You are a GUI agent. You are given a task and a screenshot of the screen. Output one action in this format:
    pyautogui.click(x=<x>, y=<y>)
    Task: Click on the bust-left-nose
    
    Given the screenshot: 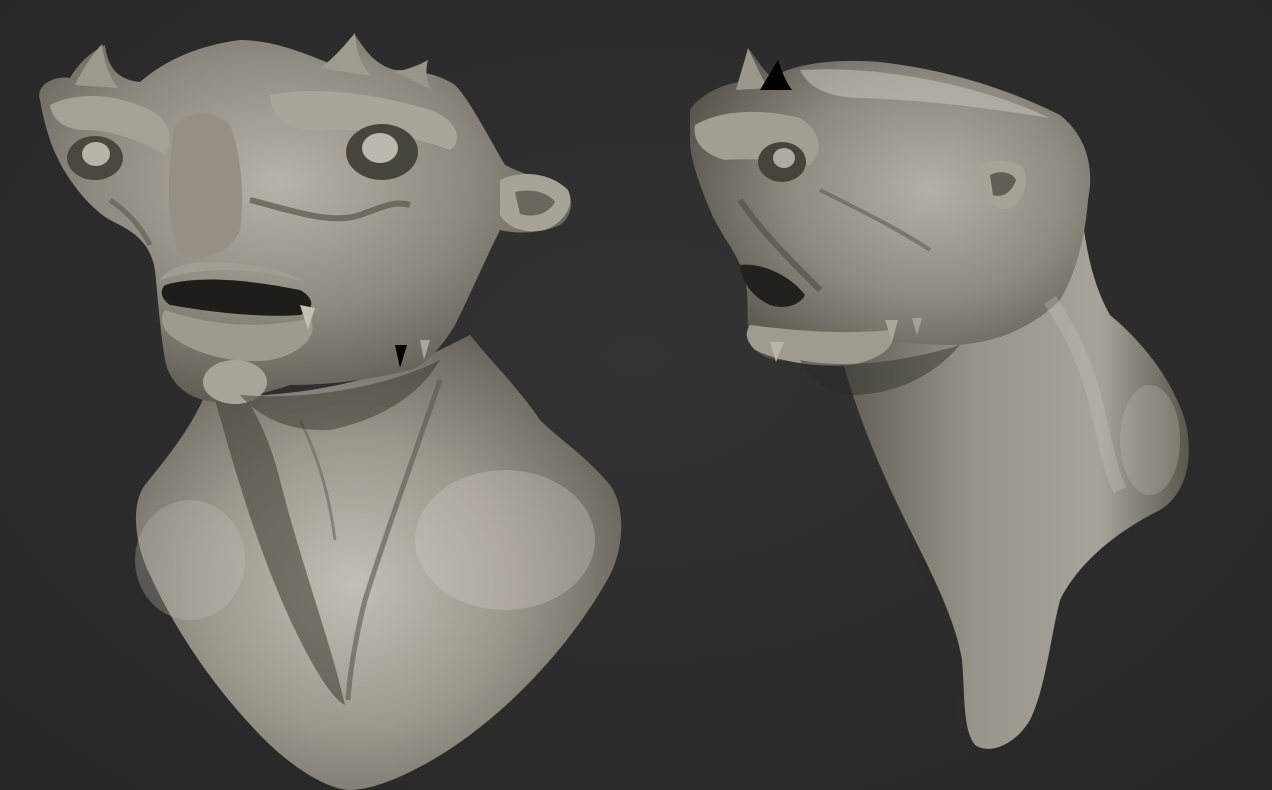 What is the action you would take?
    pyautogui.click(x=205, y=185)
    